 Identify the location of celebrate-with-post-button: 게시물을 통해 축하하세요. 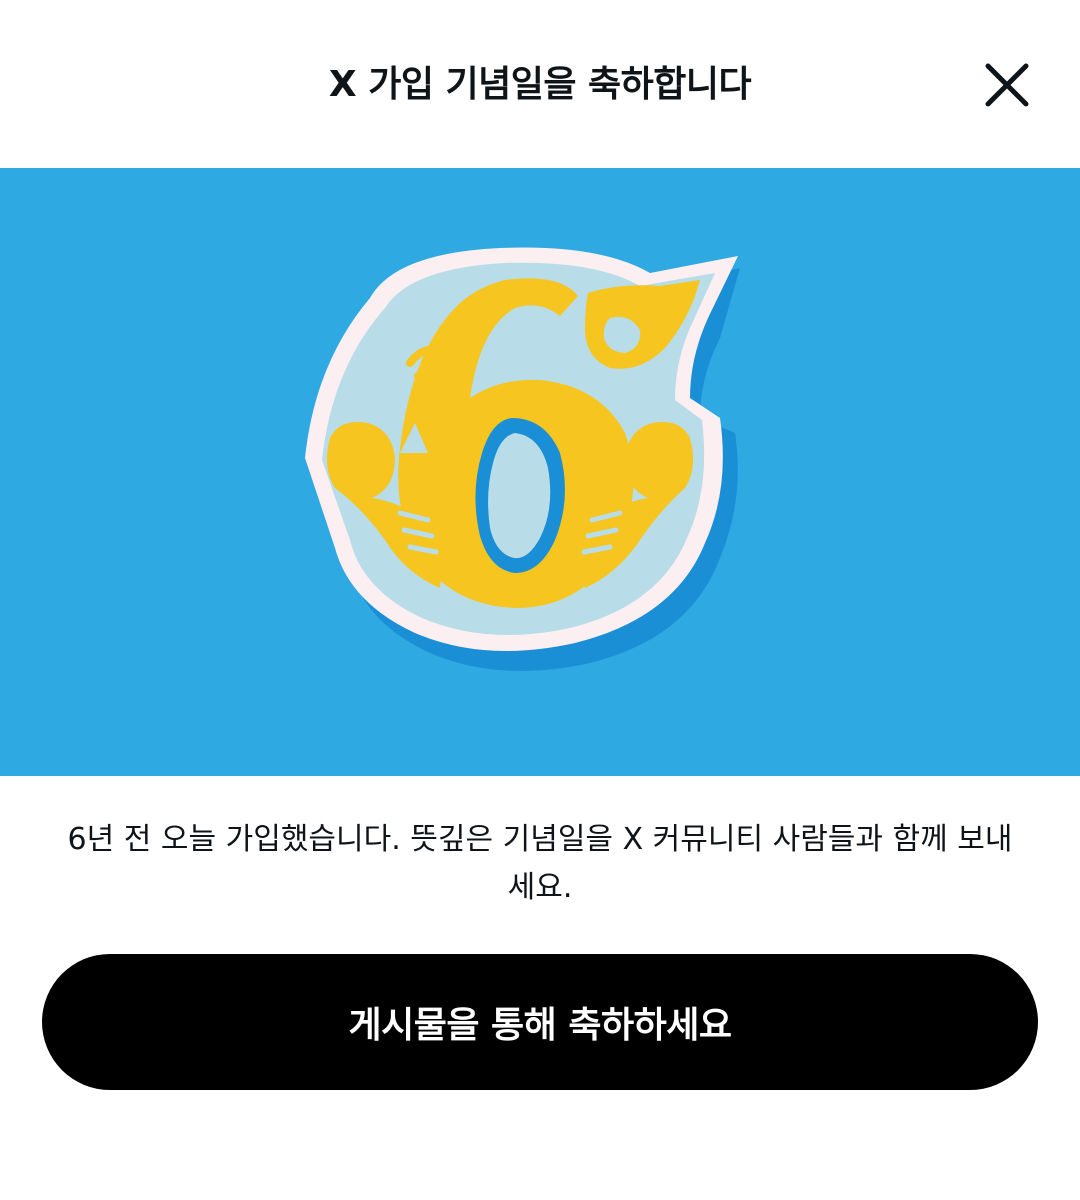
(540, 1022).